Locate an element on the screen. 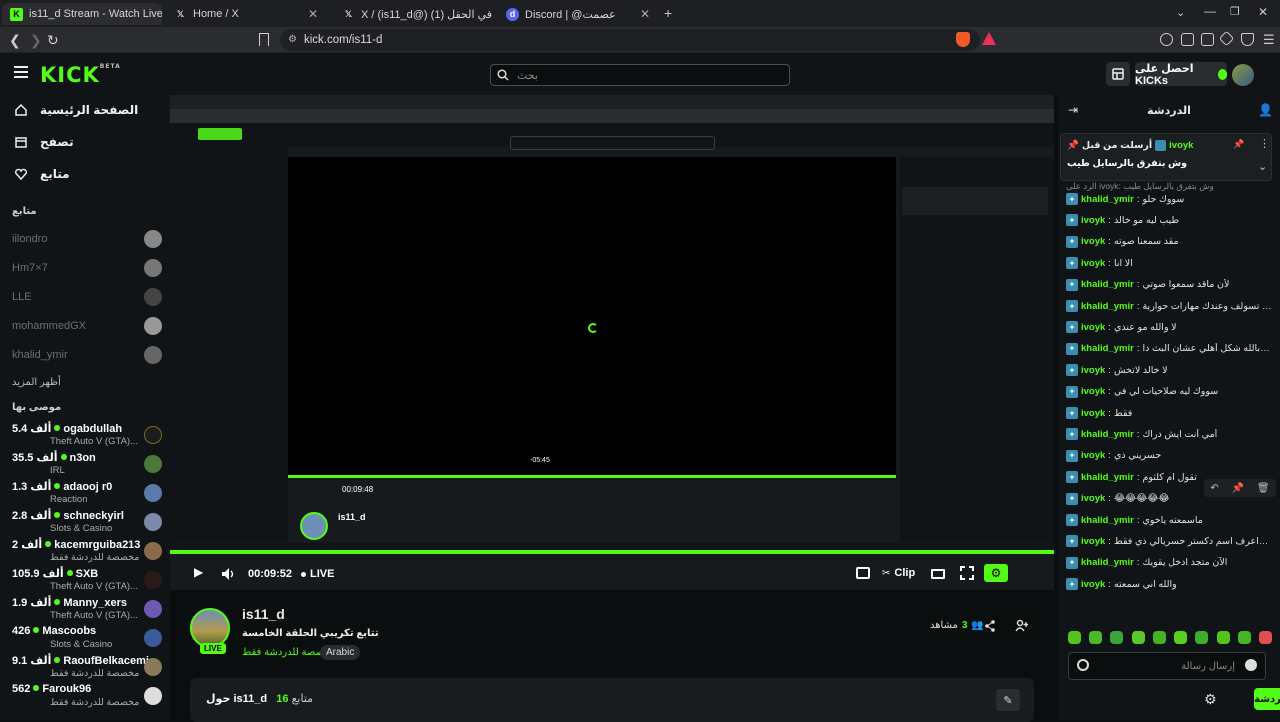 This screenshot has height=722, width=1280. brave-rewards-icon is located at coordinates (989, 38).